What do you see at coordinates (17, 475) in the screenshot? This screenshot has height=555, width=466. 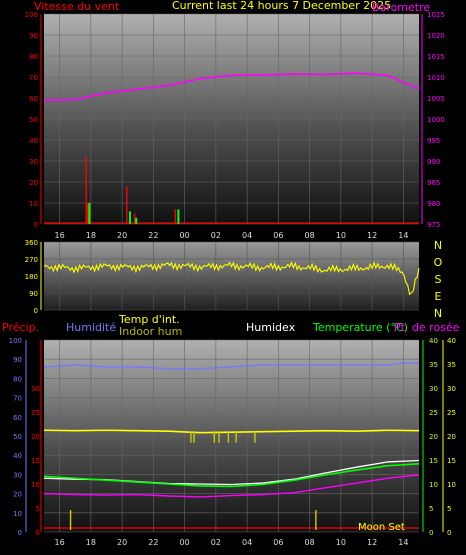 I see `precip-tick-label: 30` at bounding box center [17, 475].